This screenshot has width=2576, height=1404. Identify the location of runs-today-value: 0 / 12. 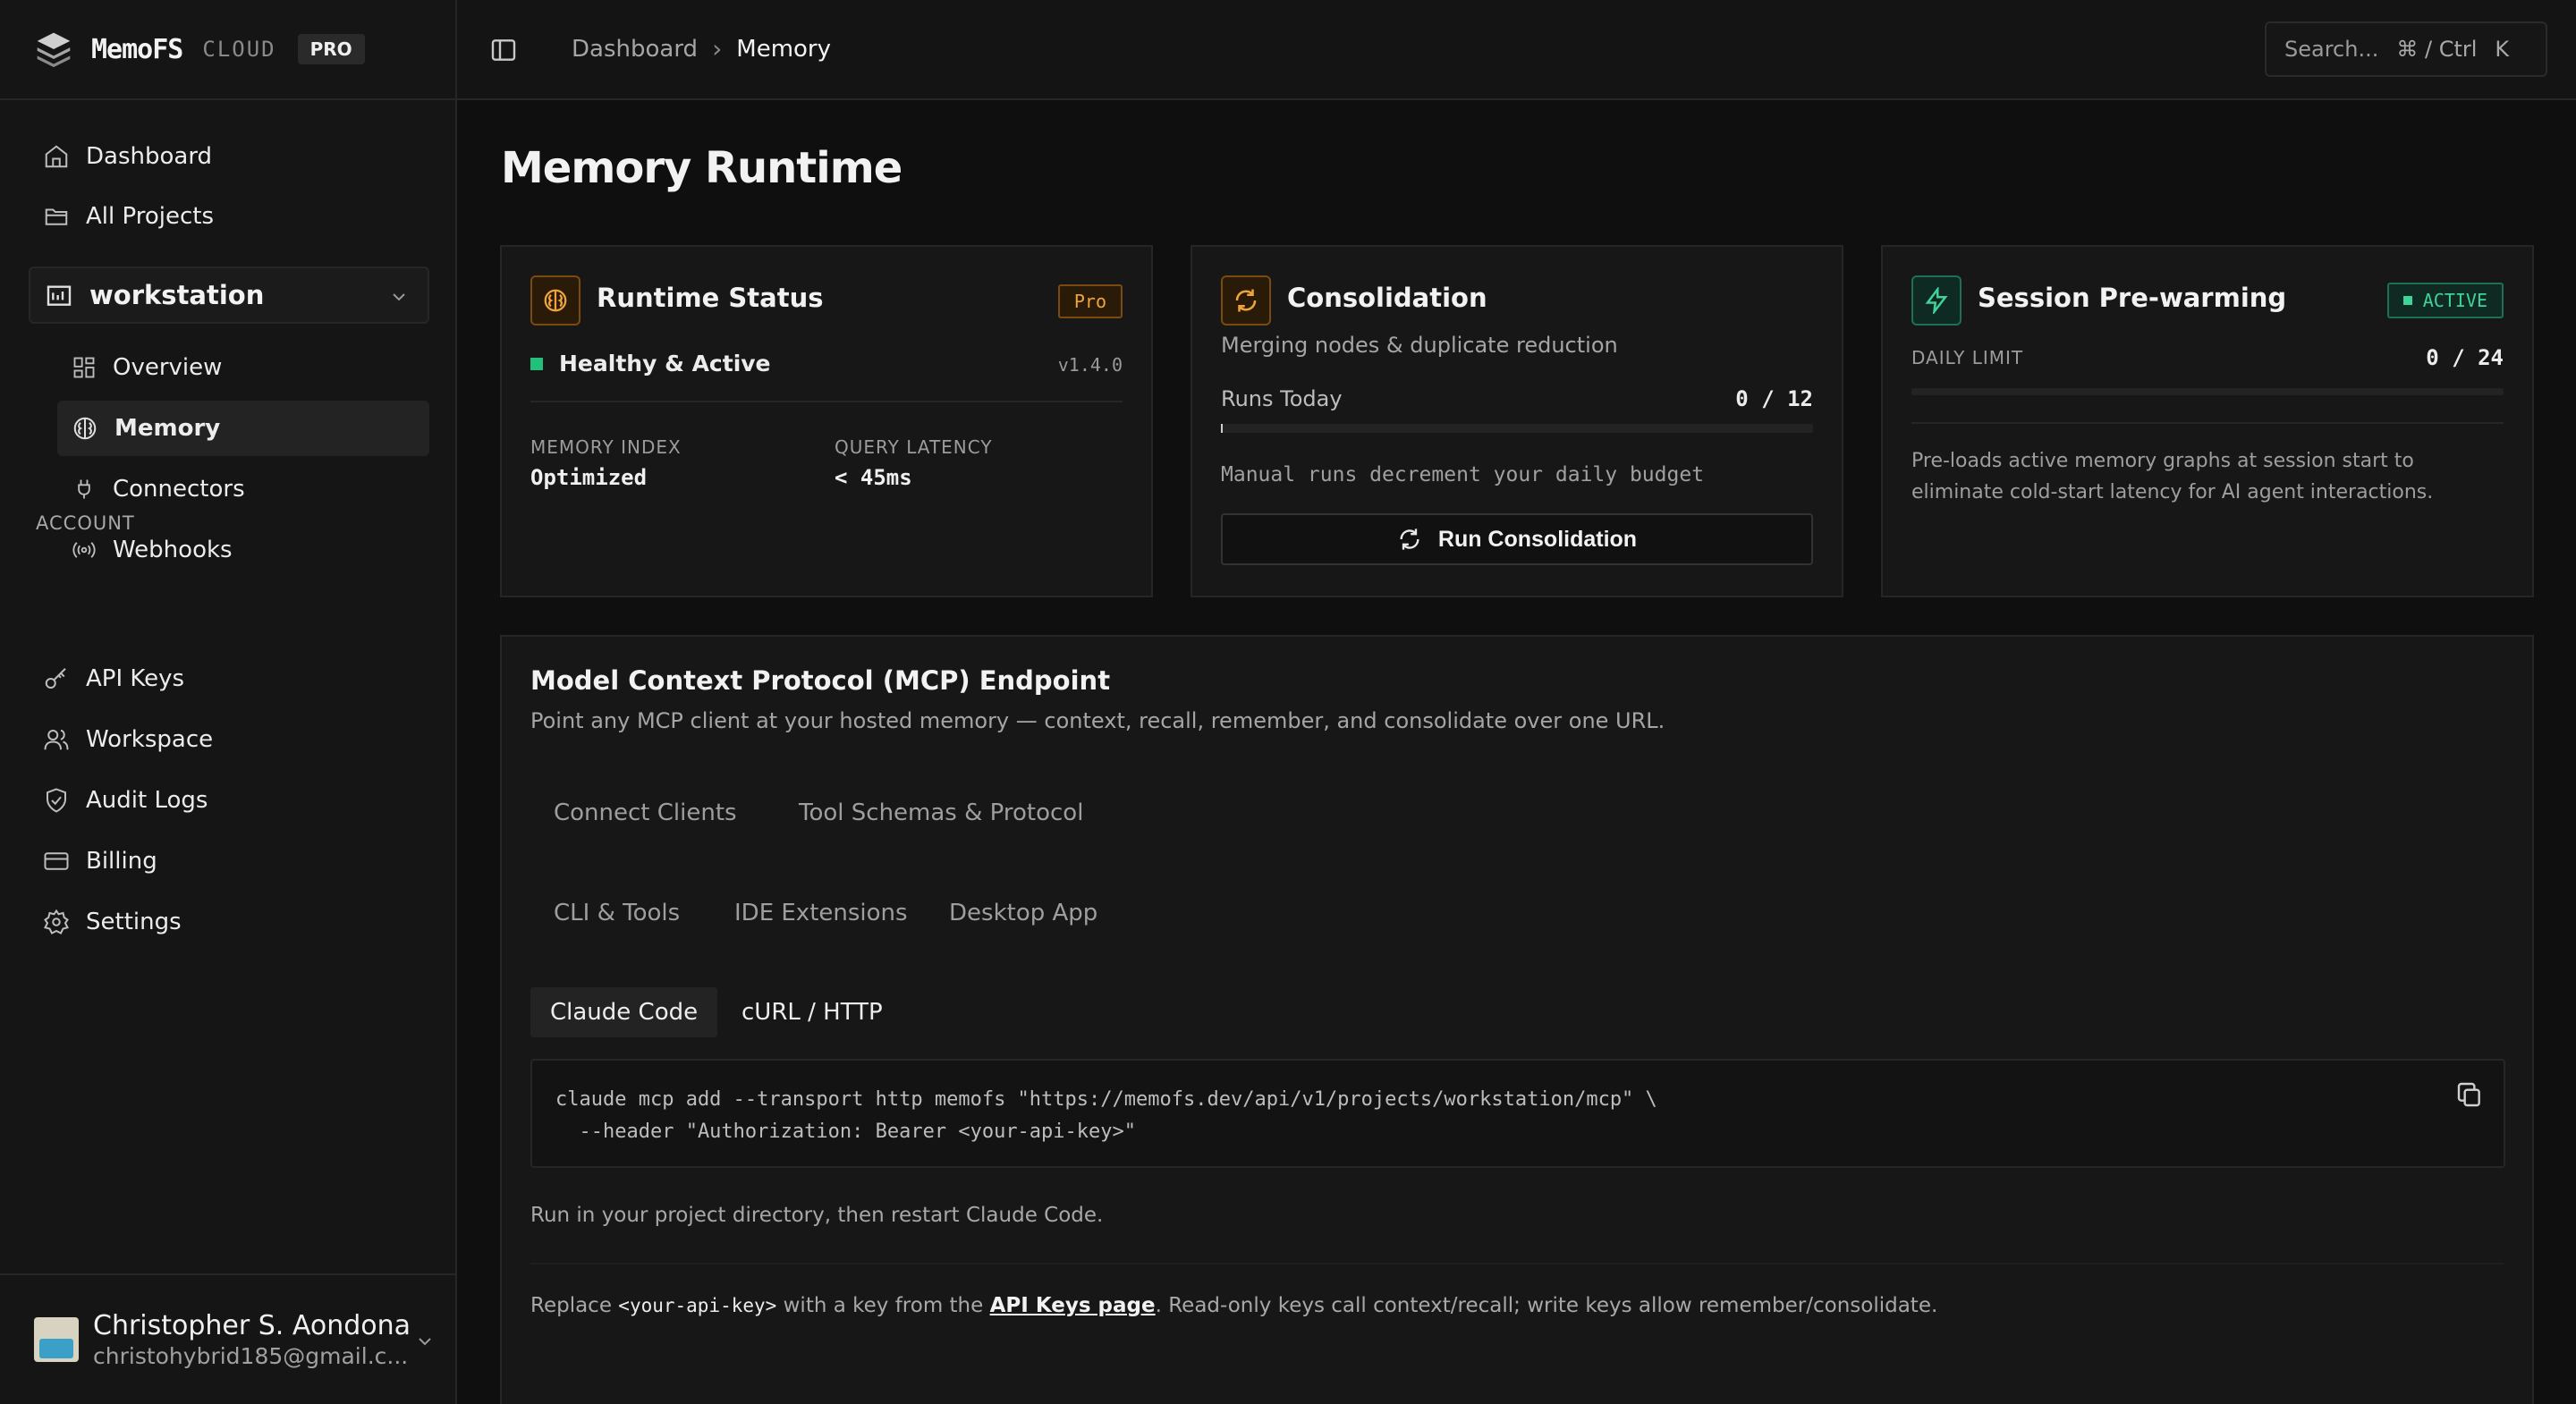
(1774, 398).